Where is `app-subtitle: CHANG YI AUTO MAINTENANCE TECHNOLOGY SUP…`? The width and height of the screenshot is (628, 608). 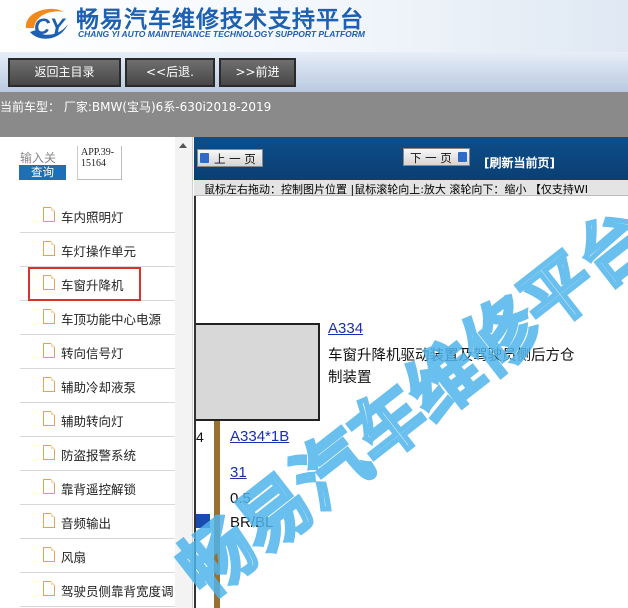
app-subtitle: CHANG YI AUTO MAINTENANCE TECHNOLOGY SUP… is located at coordinates (221, 34).